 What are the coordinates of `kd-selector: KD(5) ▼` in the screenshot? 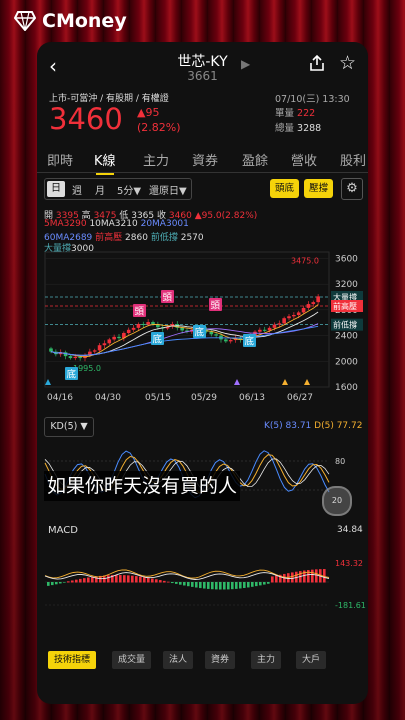 It's located at (69, 427).